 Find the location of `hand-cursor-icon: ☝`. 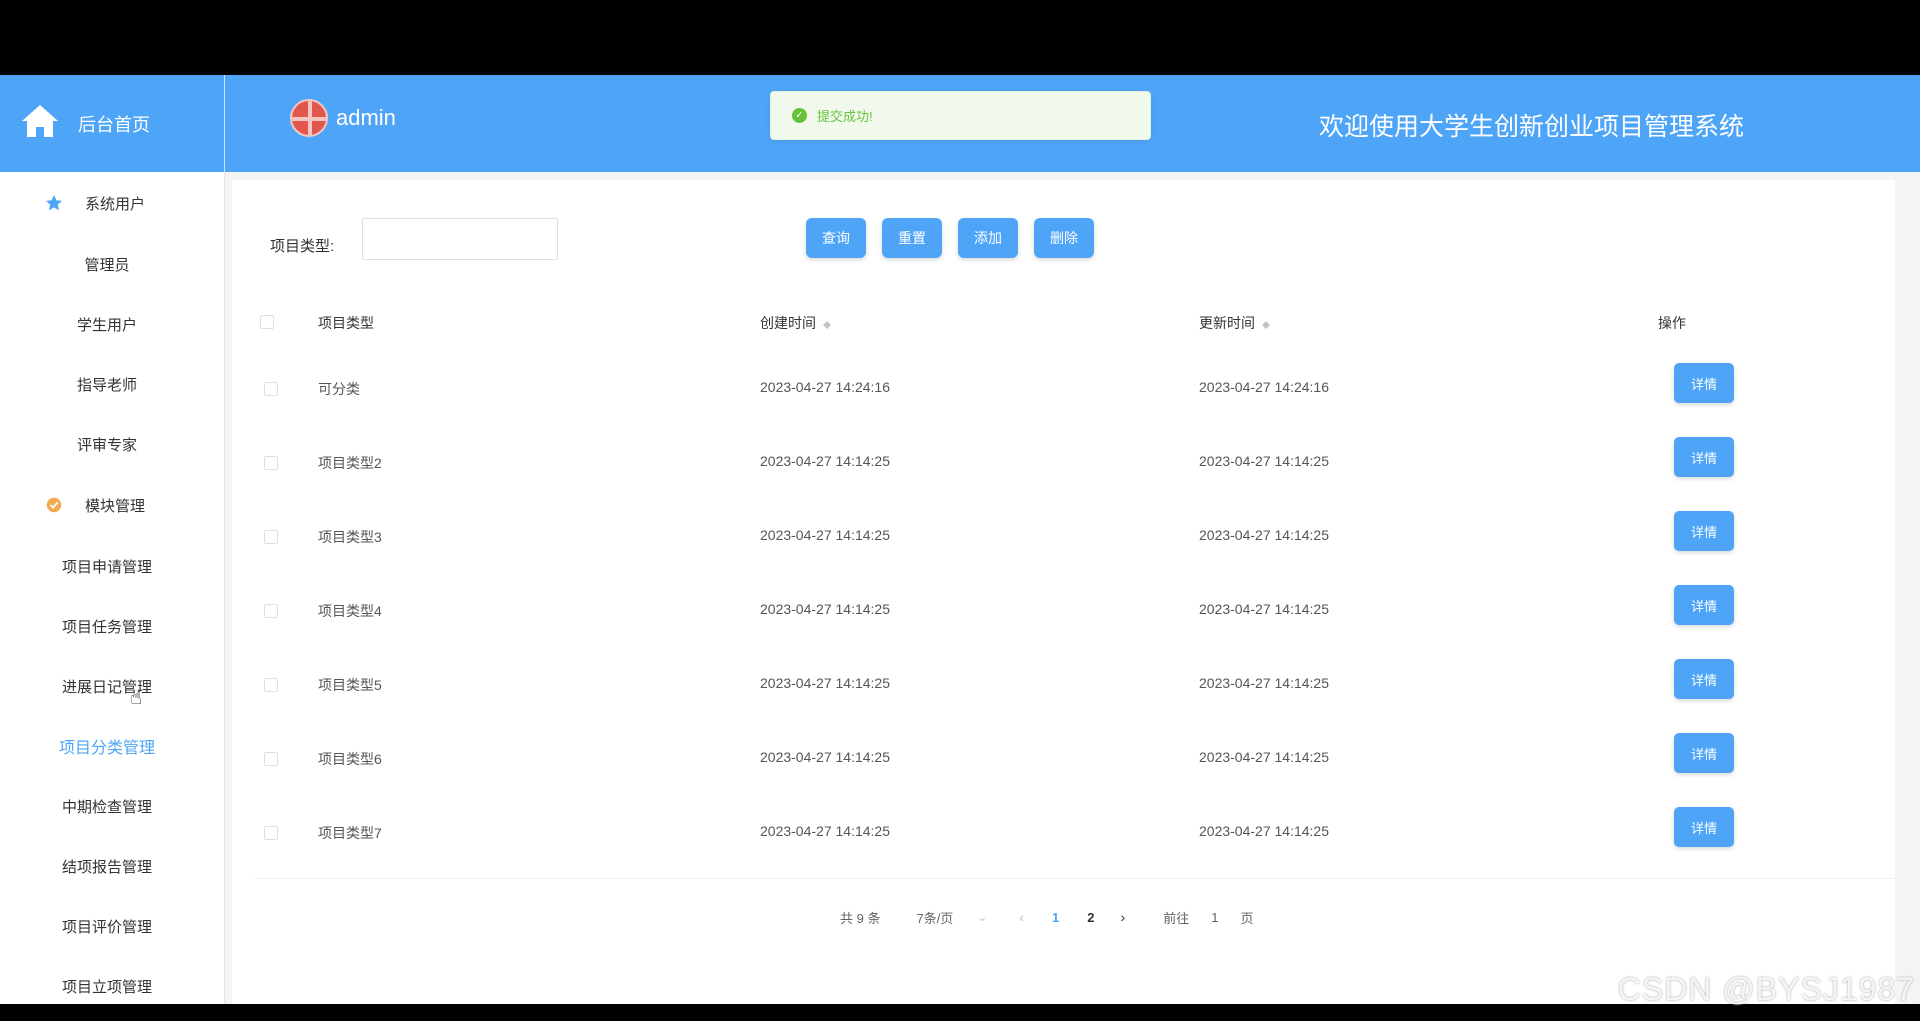

hand-cursor-icon: ☝ is located at coordinates (136, 698).